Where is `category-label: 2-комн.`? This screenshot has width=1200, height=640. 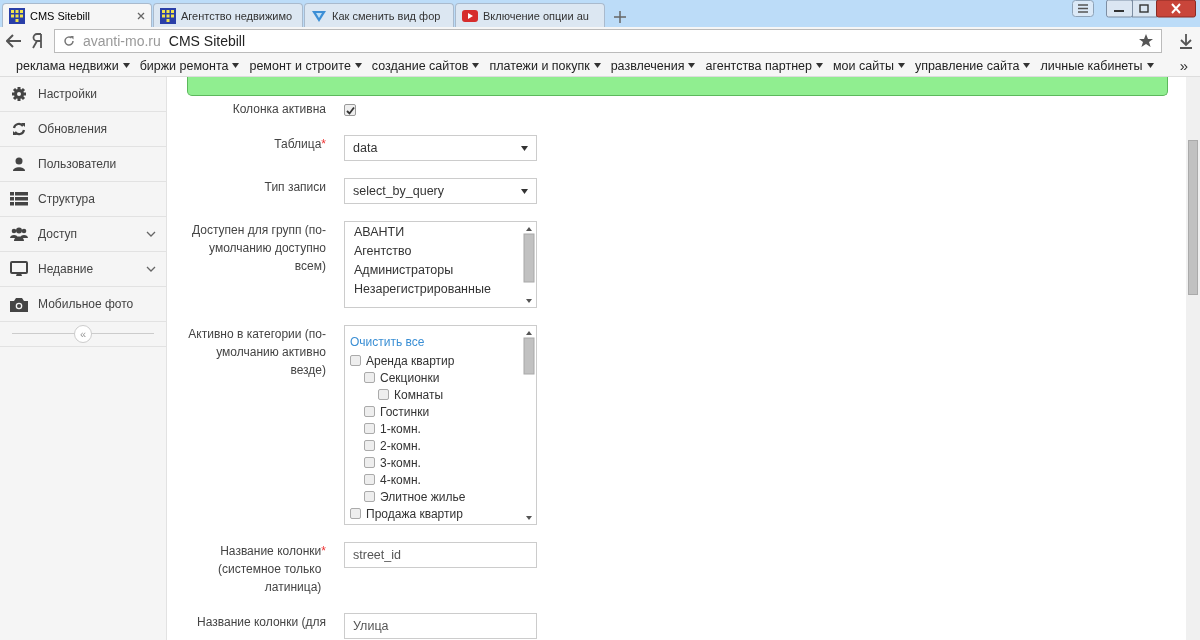
category-label: 2-комн. is located at coordinates (400, 445).